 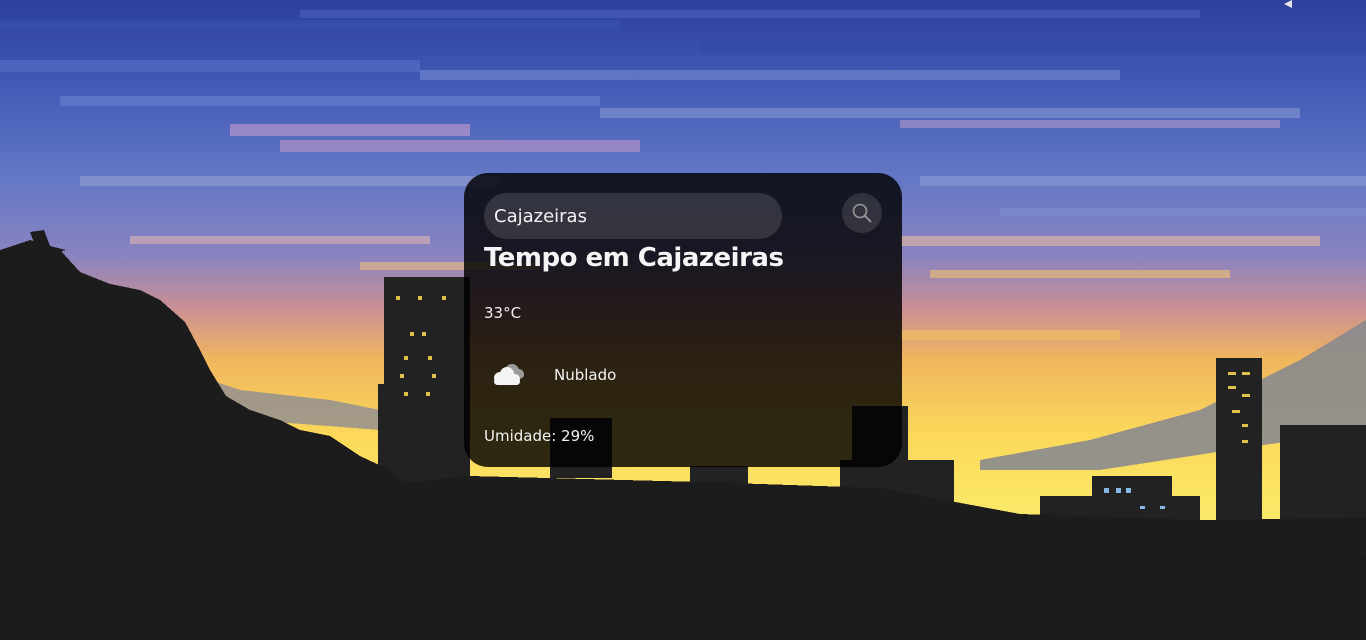 I want to click on cloud-icon, so click(x=509, y=374).